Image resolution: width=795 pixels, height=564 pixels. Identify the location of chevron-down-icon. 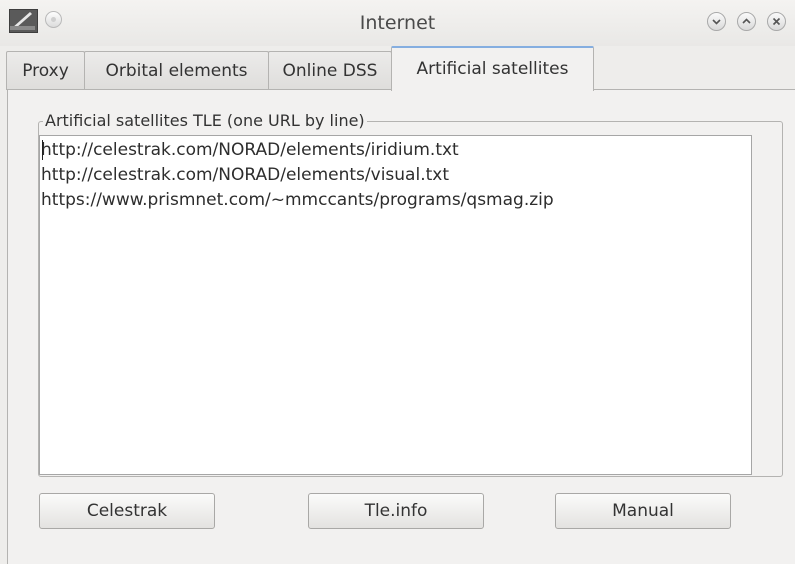
(716, 22).